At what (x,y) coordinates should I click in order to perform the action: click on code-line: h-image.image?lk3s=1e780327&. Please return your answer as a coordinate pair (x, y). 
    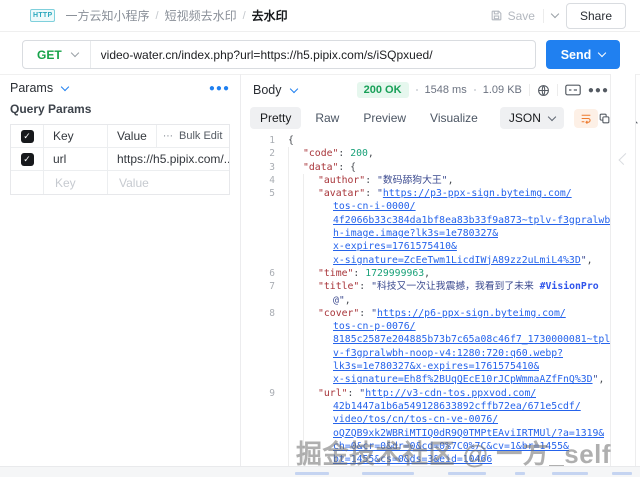
    Looking at the image, I should click on (425, 233).